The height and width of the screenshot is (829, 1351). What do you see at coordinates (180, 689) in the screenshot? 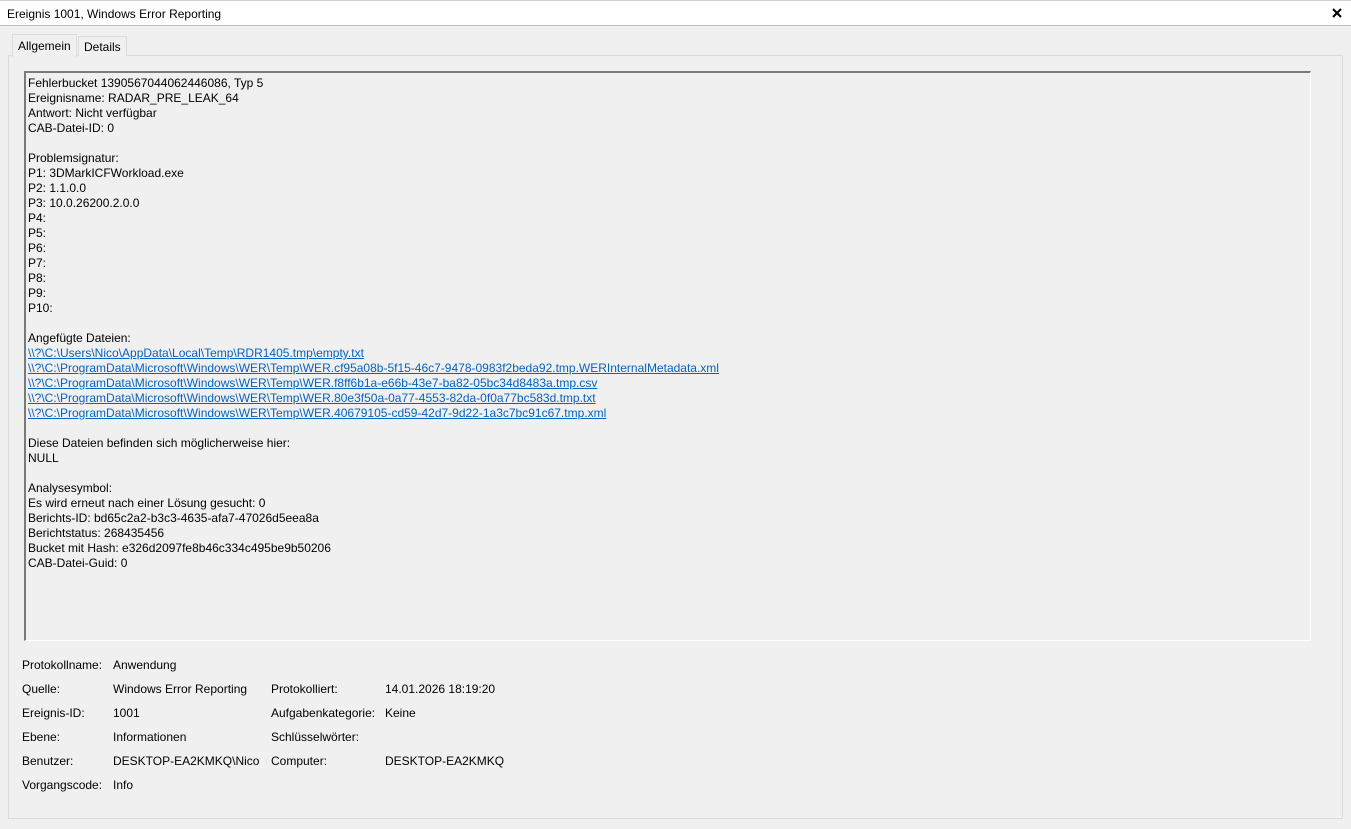
I see `source-value: Windows Error Reporting` at bounding box center [180, 689].